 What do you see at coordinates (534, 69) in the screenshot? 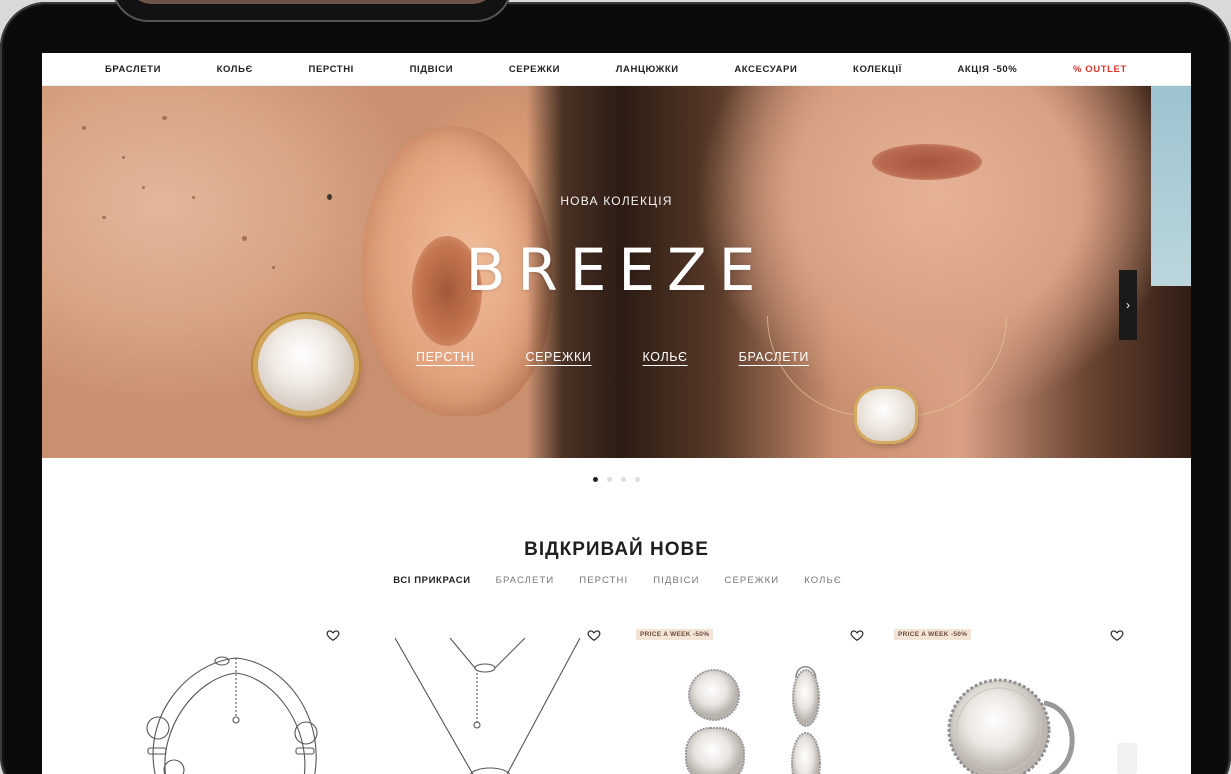
I see `nav-item-earrings: СЕРЕЖКИ` at bounding box center [534, 69].